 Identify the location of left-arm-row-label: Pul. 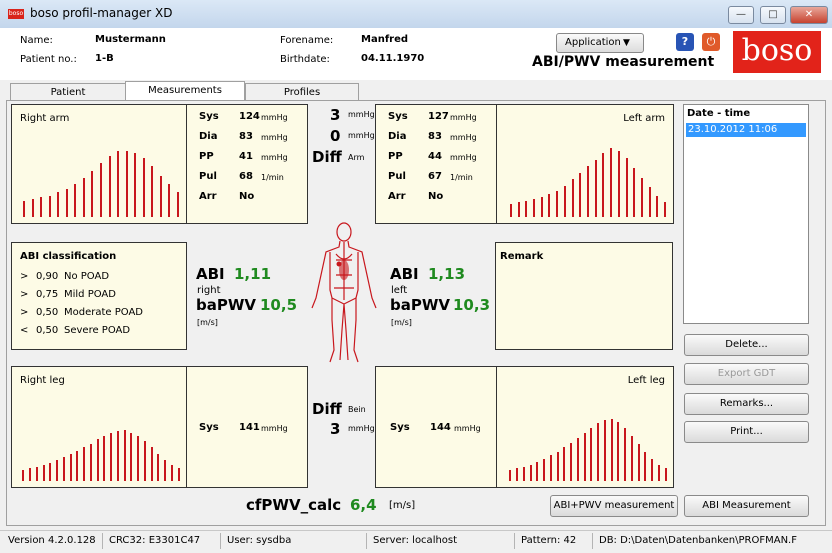
(397, 176).